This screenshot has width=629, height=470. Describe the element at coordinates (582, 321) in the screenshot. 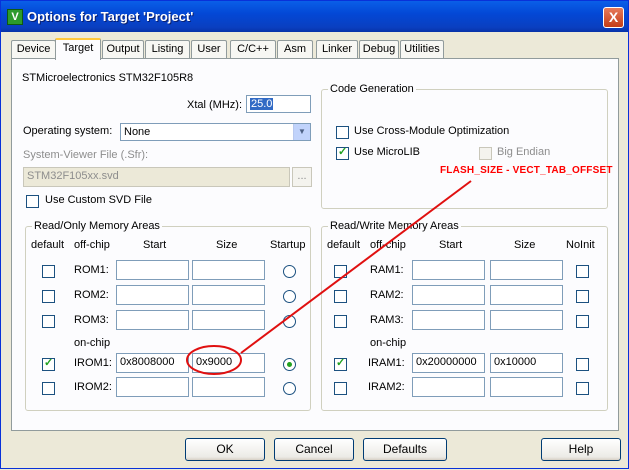

I see `ram3-noinit-checkbox` at that location.